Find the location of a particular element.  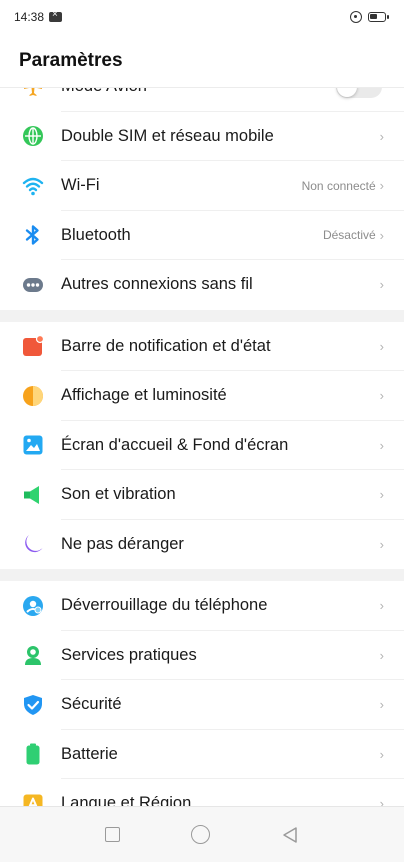

row-label: Barre de notification et d'état is located at coordinates (166, 345).